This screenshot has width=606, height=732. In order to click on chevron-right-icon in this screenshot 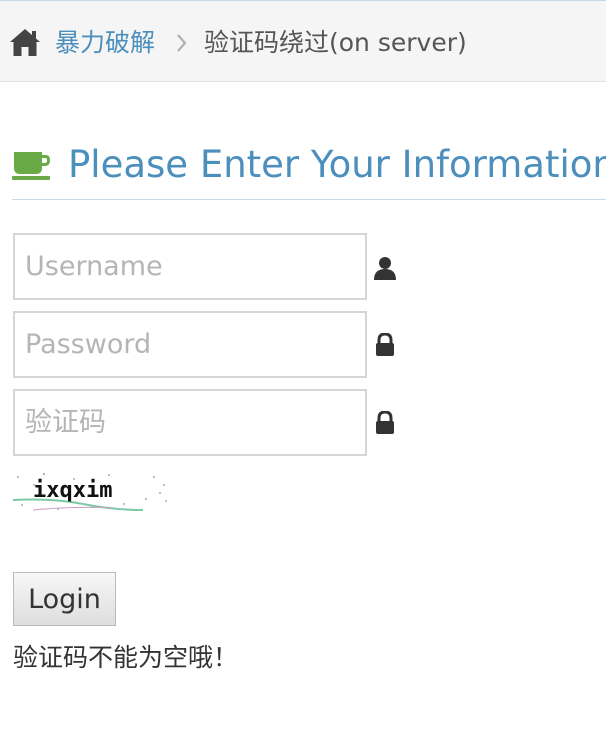, I will do `click(182, 43)`.